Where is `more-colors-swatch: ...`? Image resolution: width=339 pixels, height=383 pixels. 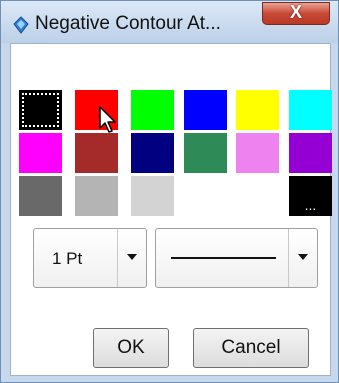
more-colors-swatch: ... is located at coordinates (310, 196).